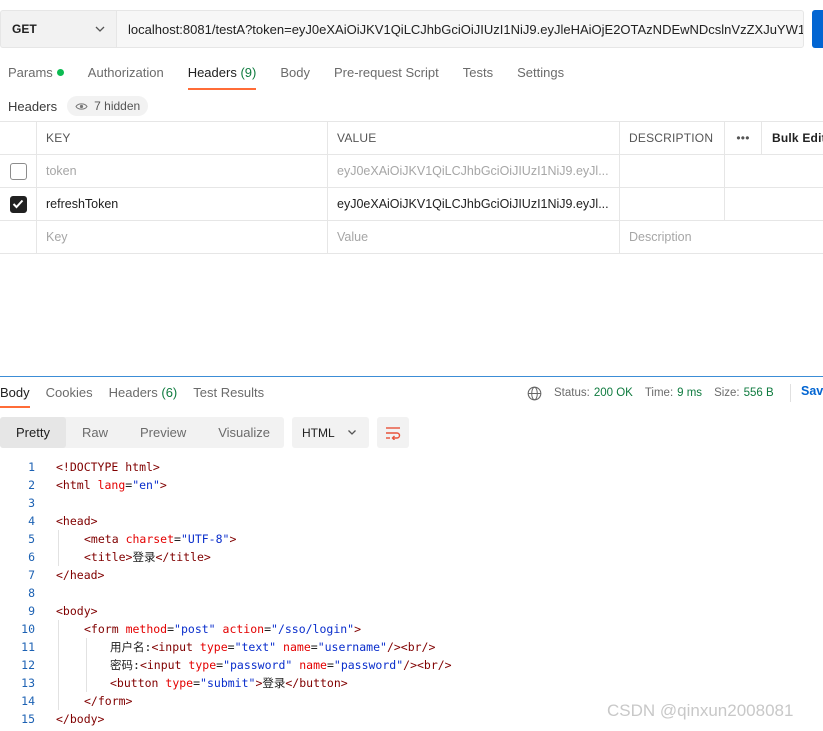 The image size is (823, 731). Describe the element at coordinates (117, 106) in the screenshot. I see `hidden-headers-label: 7 hidden` at that location.